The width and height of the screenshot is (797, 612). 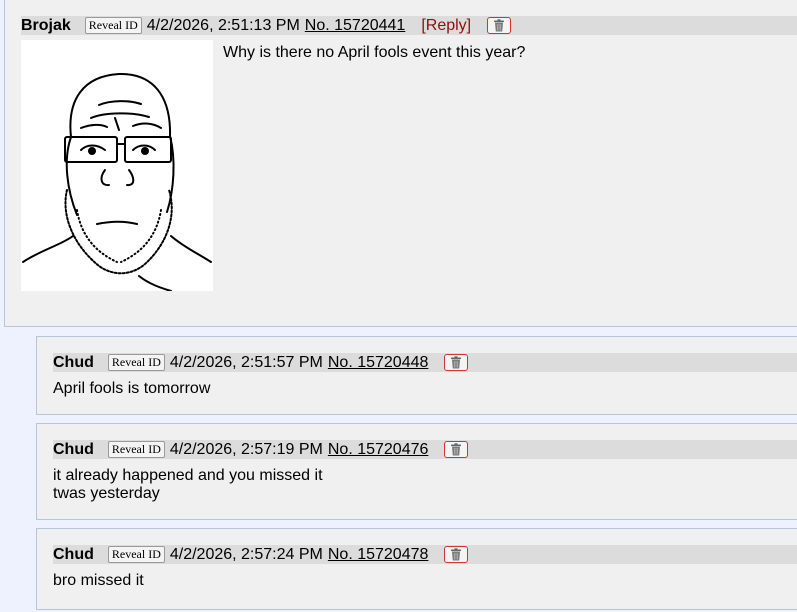 I want to click on post-text: April fools is tomorrow, so click(x=131, y=389).